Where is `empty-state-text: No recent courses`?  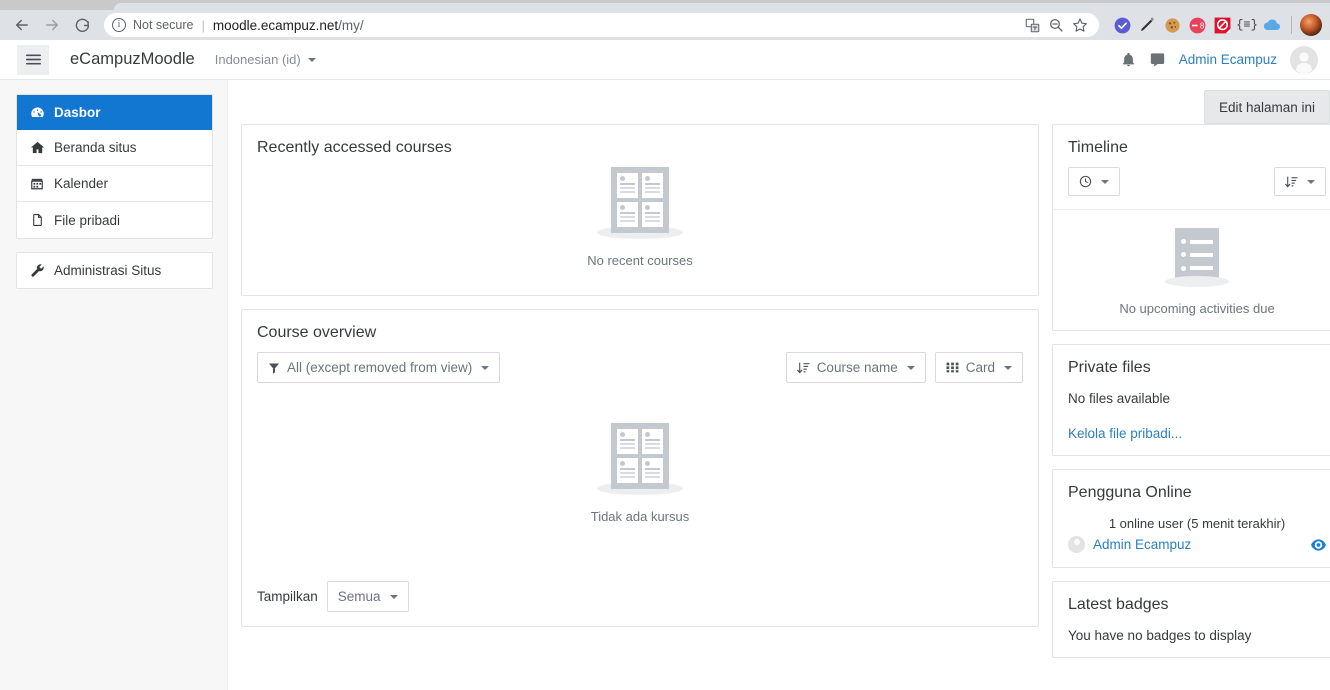 empty-state-text: No recent courses is located at coordinates (640, 260).